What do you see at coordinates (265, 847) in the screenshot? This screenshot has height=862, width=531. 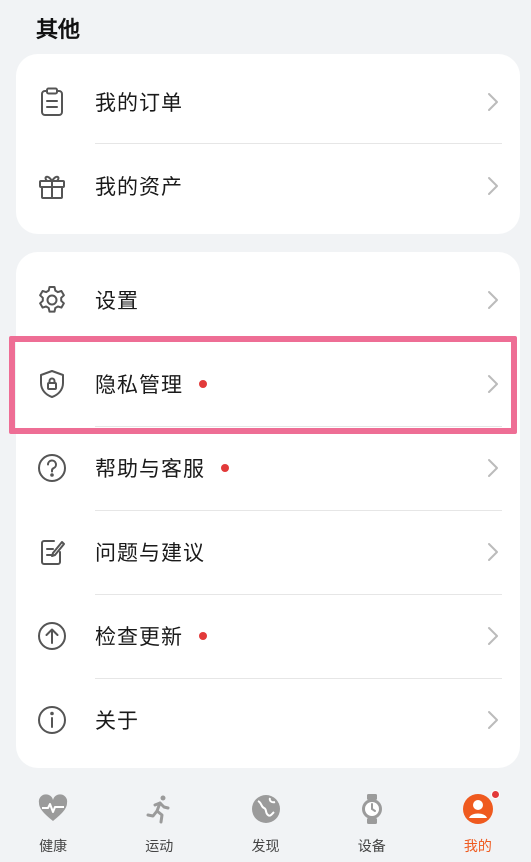 I see `tab-label: 发现` at bounding box center [265, 847].